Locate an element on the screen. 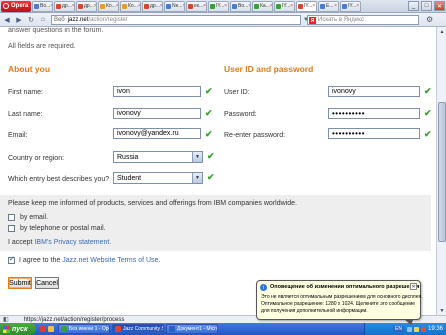 The image size is (446, 335). minimize-icon: _ is located at coordinates (413, 6).